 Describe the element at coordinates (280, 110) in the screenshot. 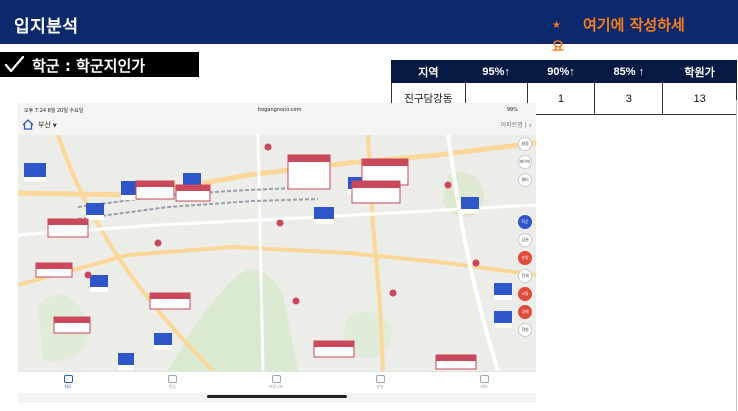

I see `status-url: hogangnono.com` at that location.